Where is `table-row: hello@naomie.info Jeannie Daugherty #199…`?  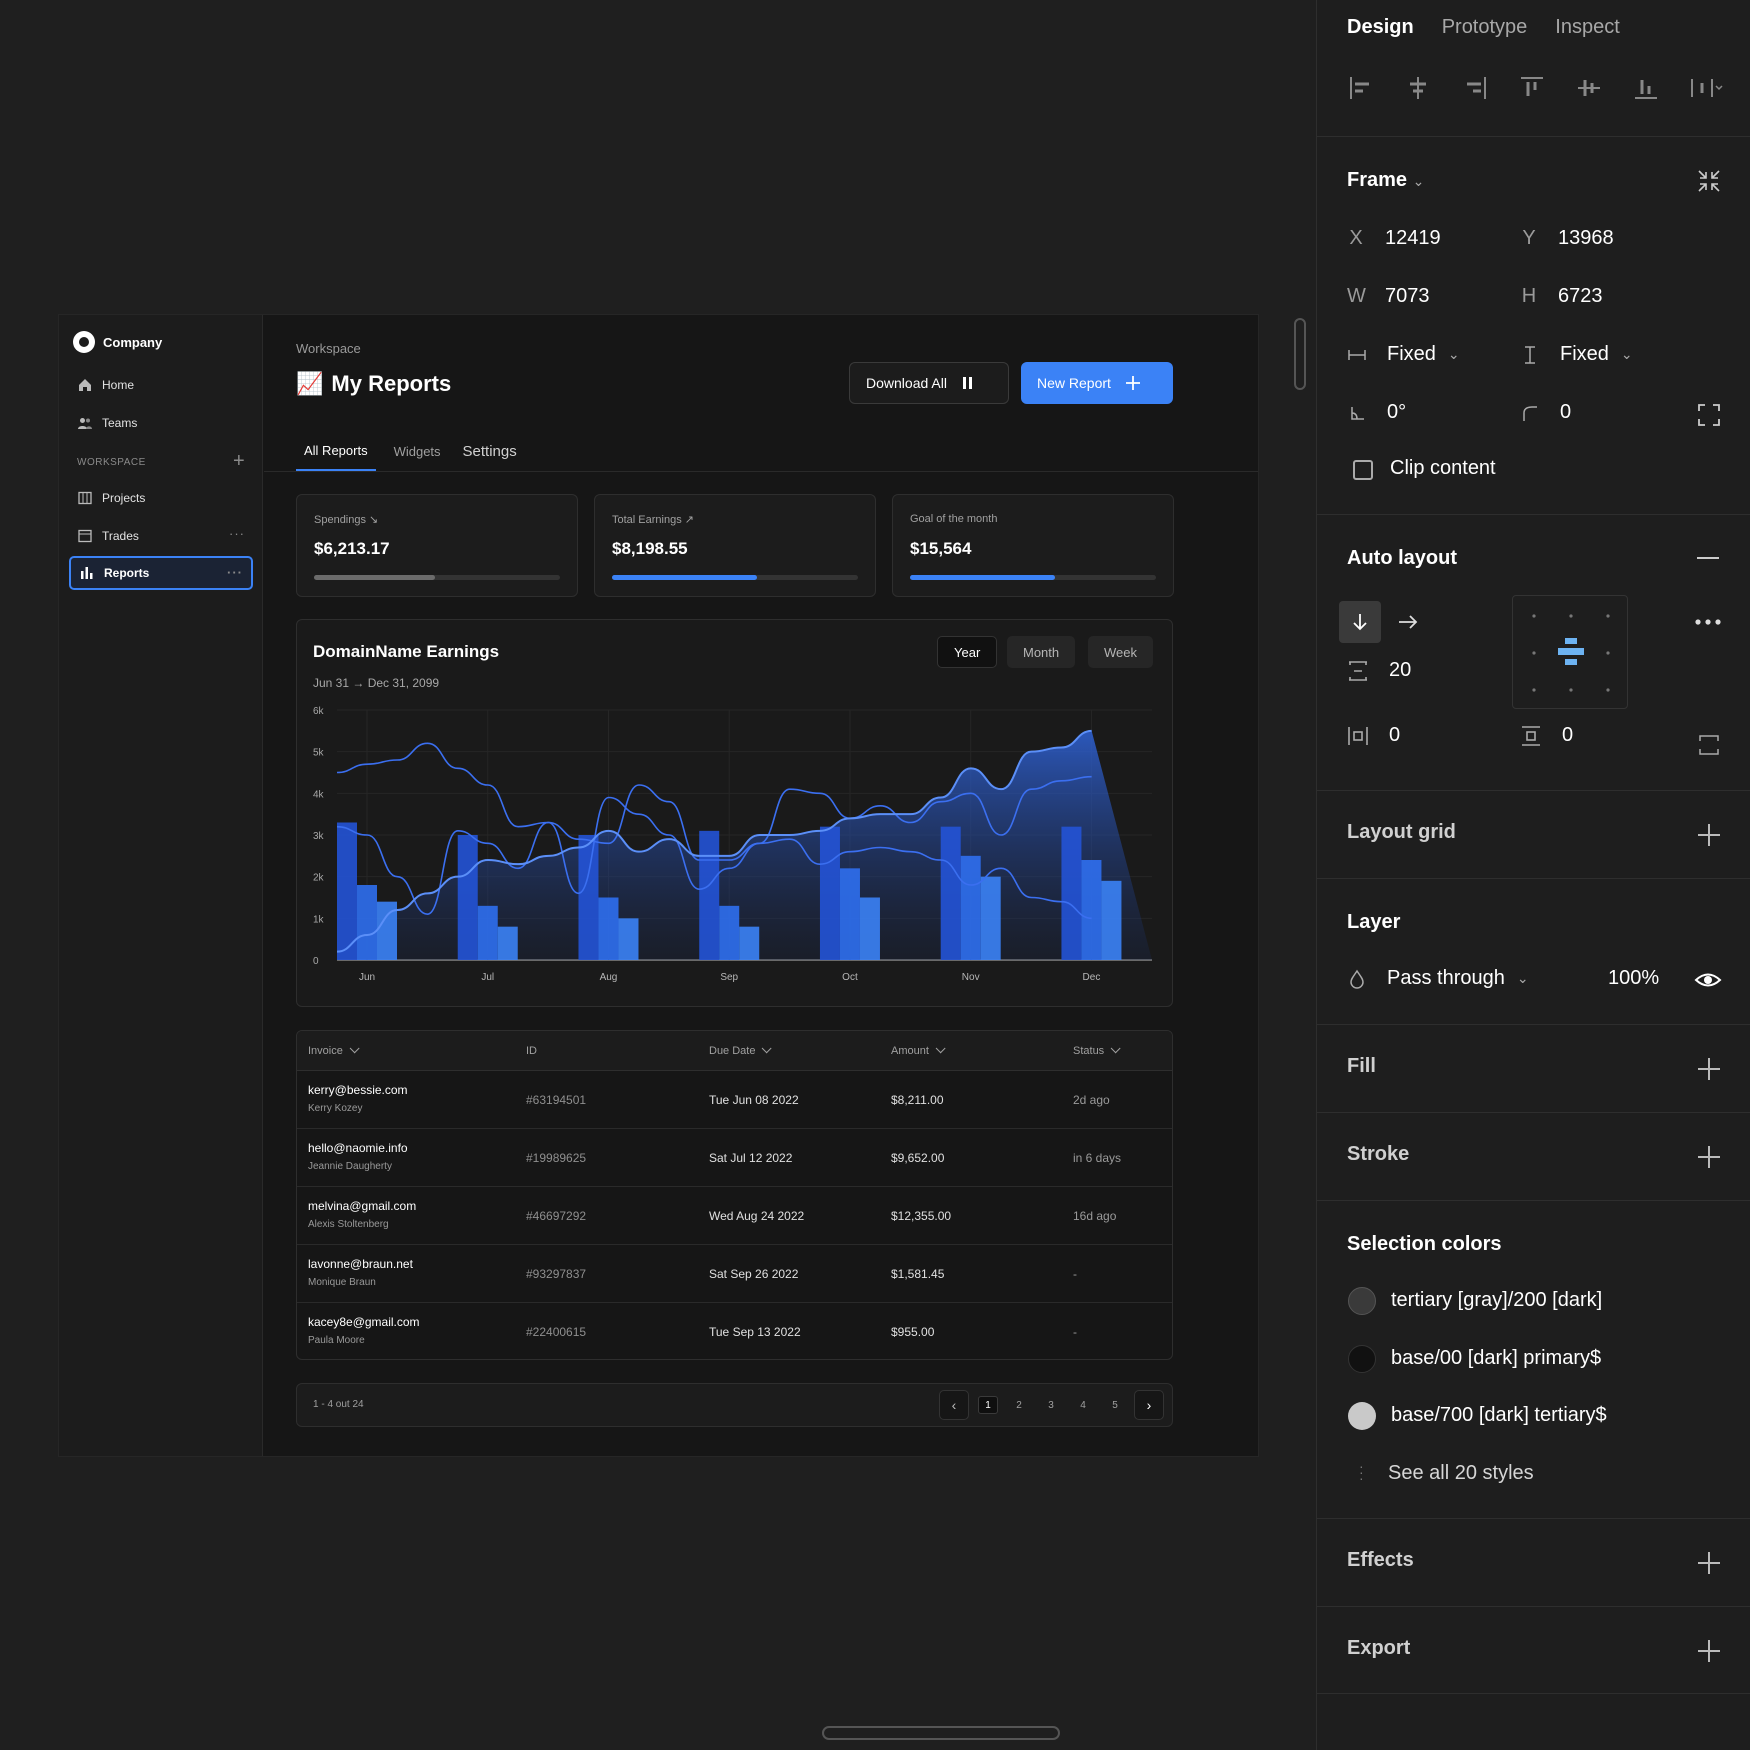 table-row: hello@naomie.info Jeannie Daugherty #199… is located at coordinates (734, 1158).